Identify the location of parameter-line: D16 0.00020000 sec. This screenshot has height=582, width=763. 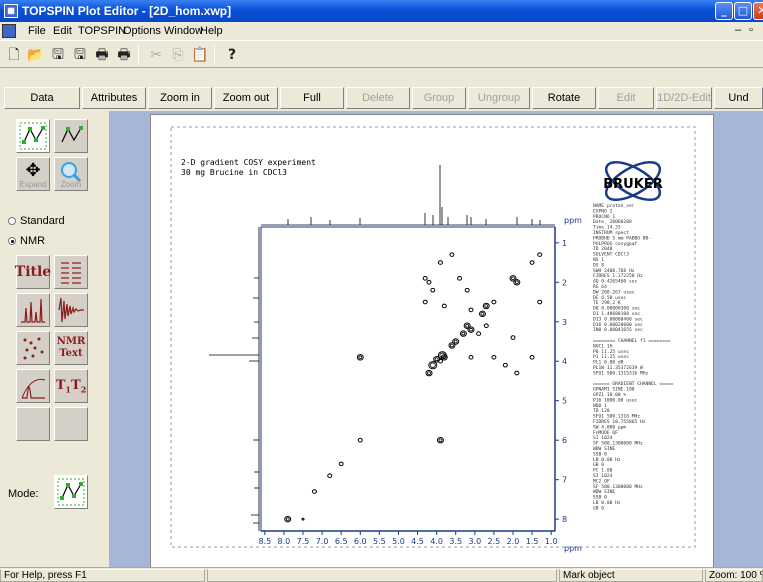
(618, 325).